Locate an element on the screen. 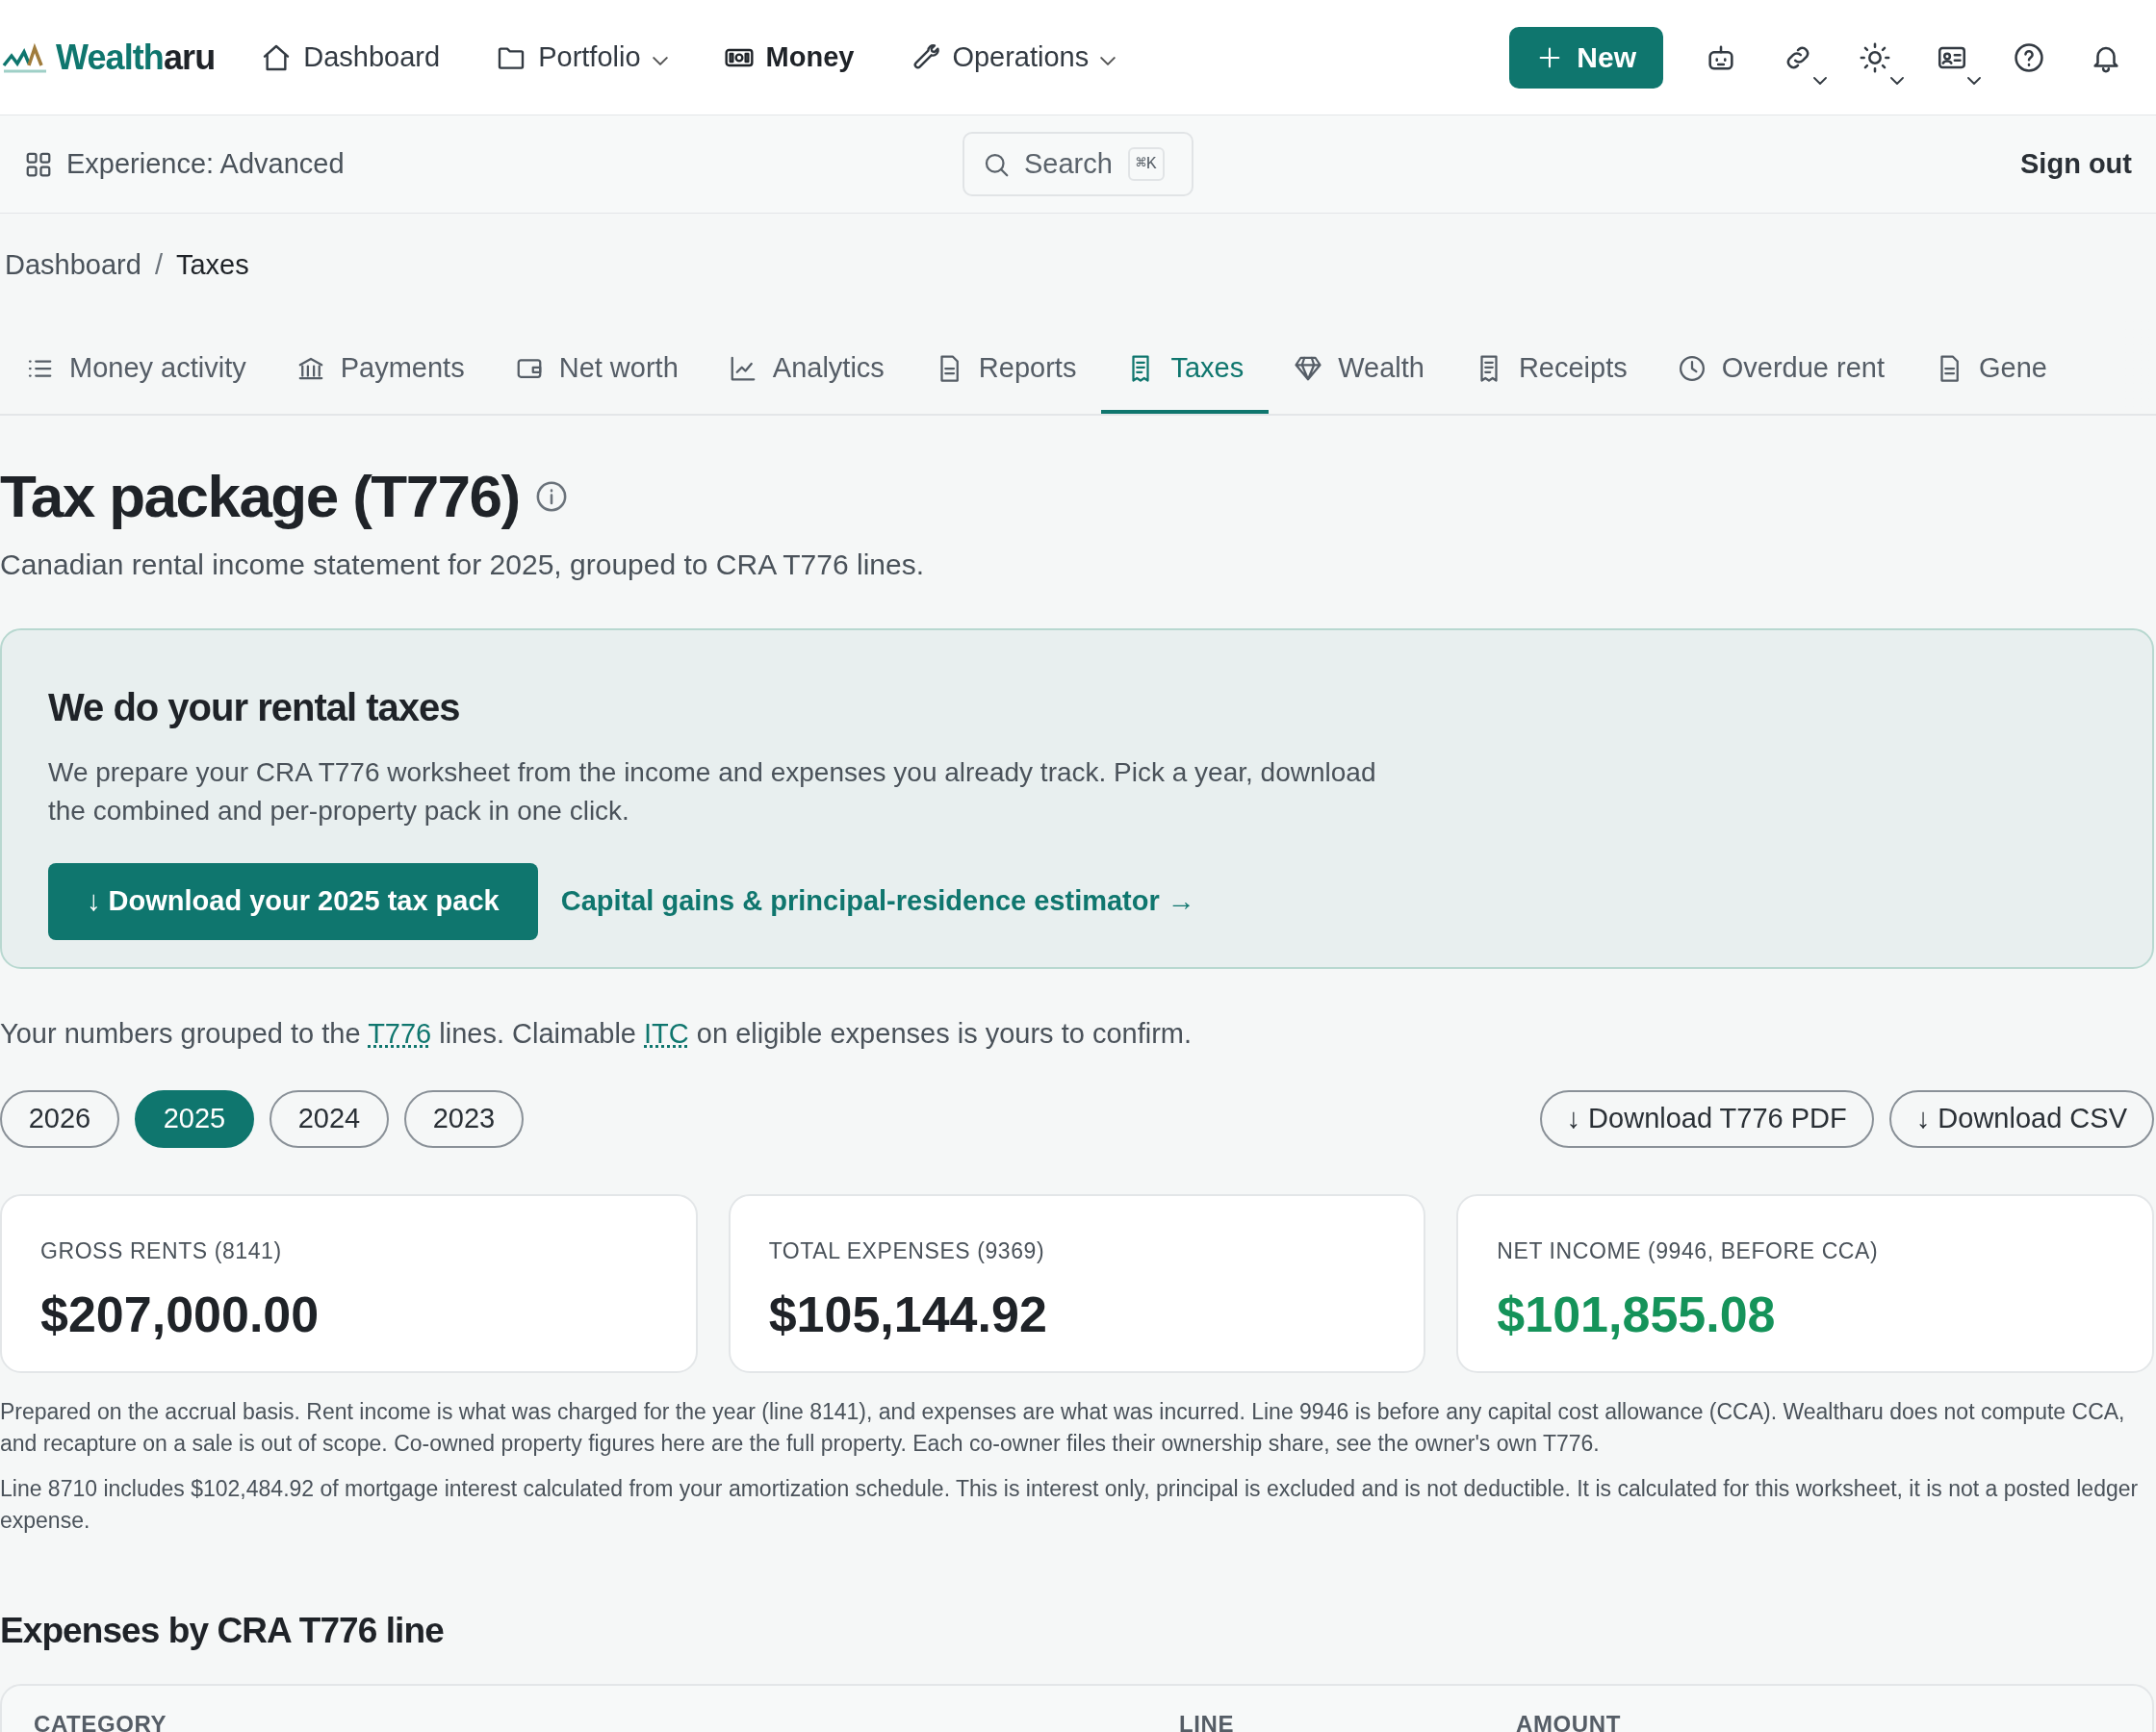  intro-text: Your numbers grouped to the T776 lines. Claimable ITC on eligible expenses is yours to confirm. is located at coordinates (597, 1034).